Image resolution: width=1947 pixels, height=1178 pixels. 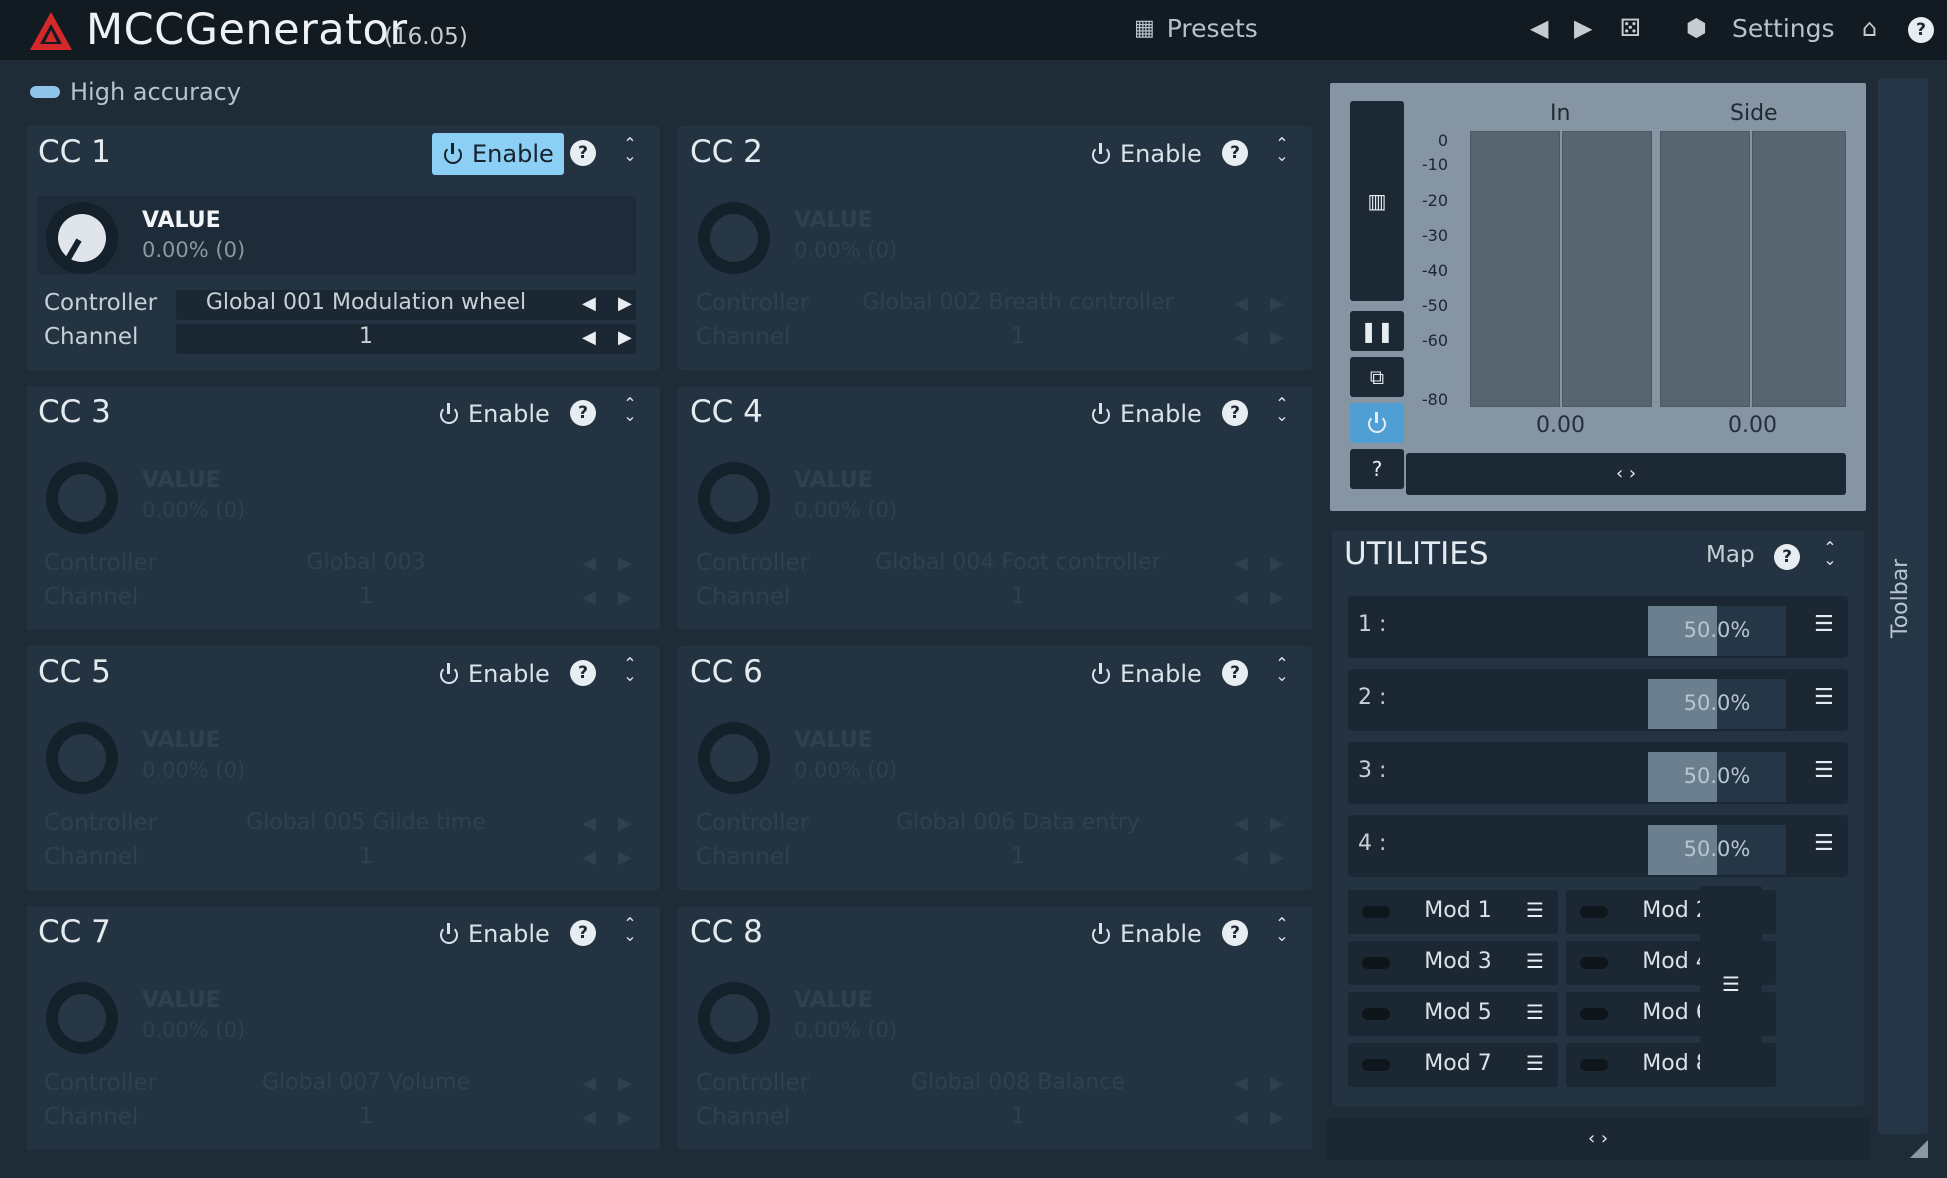 What do you see at coordinates (1696, 28) in the screenshot?
I see `settings-icon: ⬢` at bounding box center [1696, 28].